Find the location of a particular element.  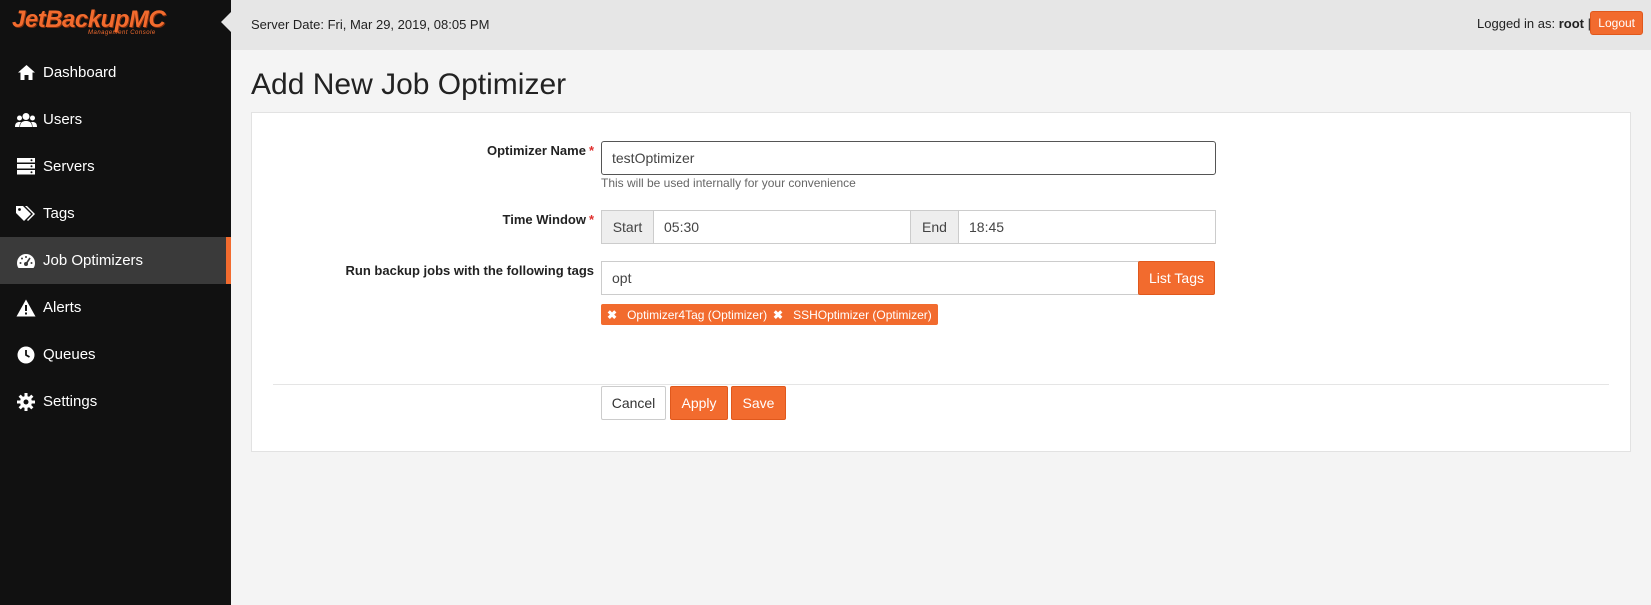

end-time-input: 18:45 is located at coordinates (1087, 227).